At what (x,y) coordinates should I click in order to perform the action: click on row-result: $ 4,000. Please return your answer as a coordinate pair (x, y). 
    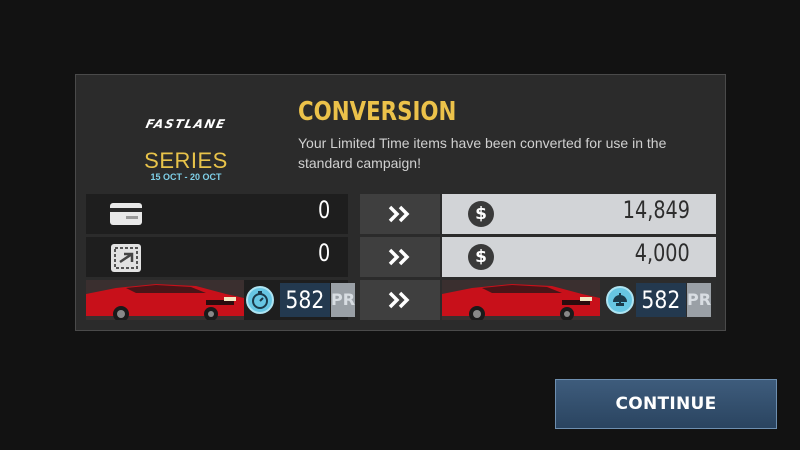
    Looking at the image, I should click on (579, 257).